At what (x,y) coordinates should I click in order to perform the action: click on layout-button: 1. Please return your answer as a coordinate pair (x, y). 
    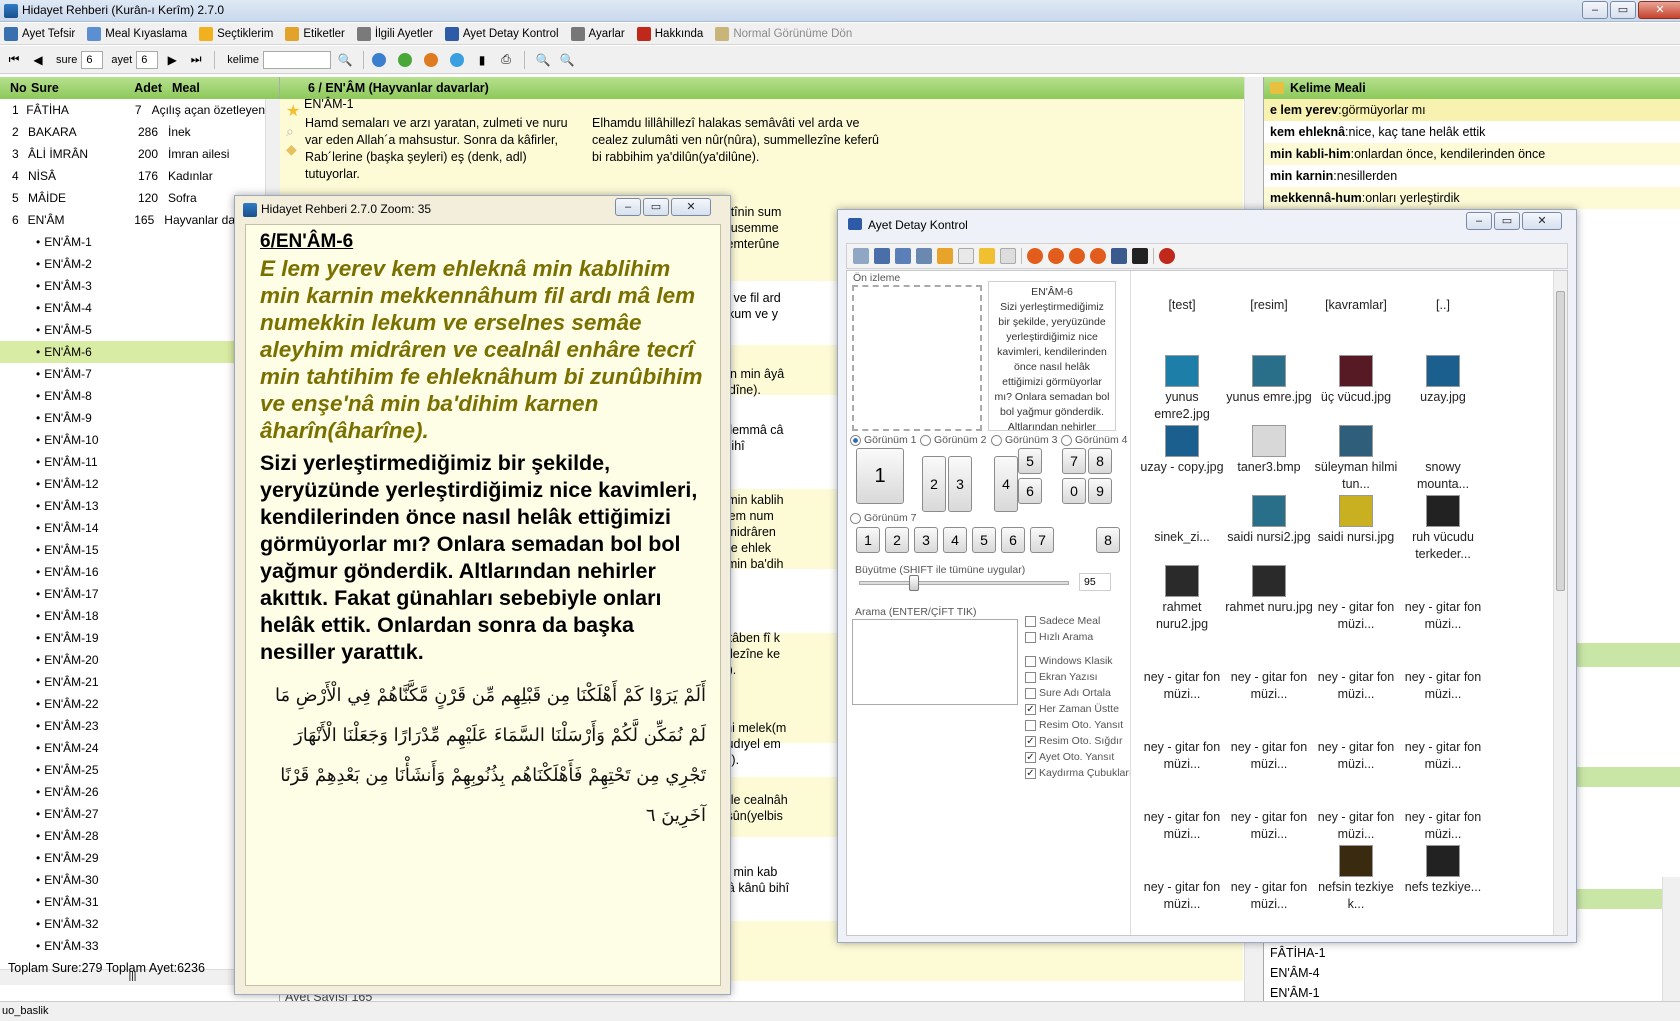
    Looking at the image, I should click on (880, 476).